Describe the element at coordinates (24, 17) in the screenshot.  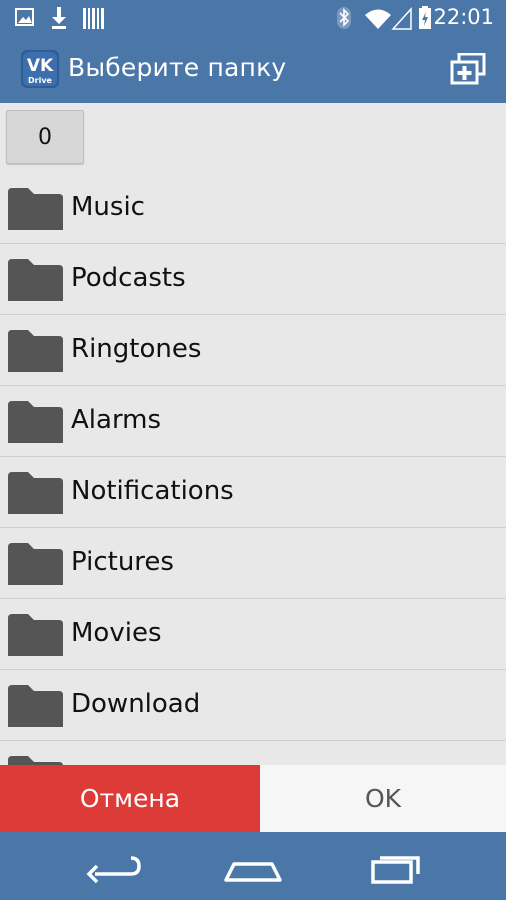
I see `image-icon` at that location.